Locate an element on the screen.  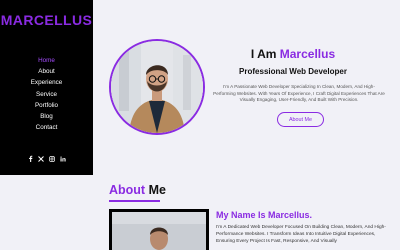
brand-logo: MARCELLUS is located at coordinates (46, 20).